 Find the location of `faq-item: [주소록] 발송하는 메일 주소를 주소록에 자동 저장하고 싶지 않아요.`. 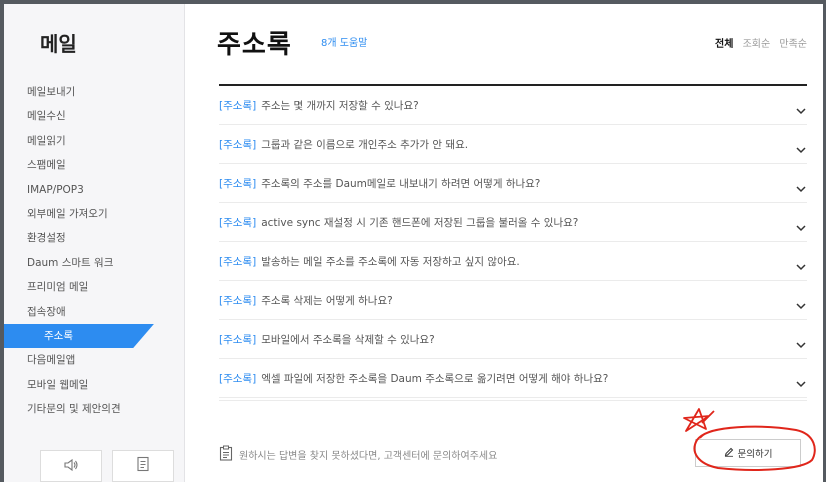

faq-item: [주소록] 발송하는 메일 주소를 주소록에 자동 저장하고 싶지 않아요. is located at coordinates (513, 261).